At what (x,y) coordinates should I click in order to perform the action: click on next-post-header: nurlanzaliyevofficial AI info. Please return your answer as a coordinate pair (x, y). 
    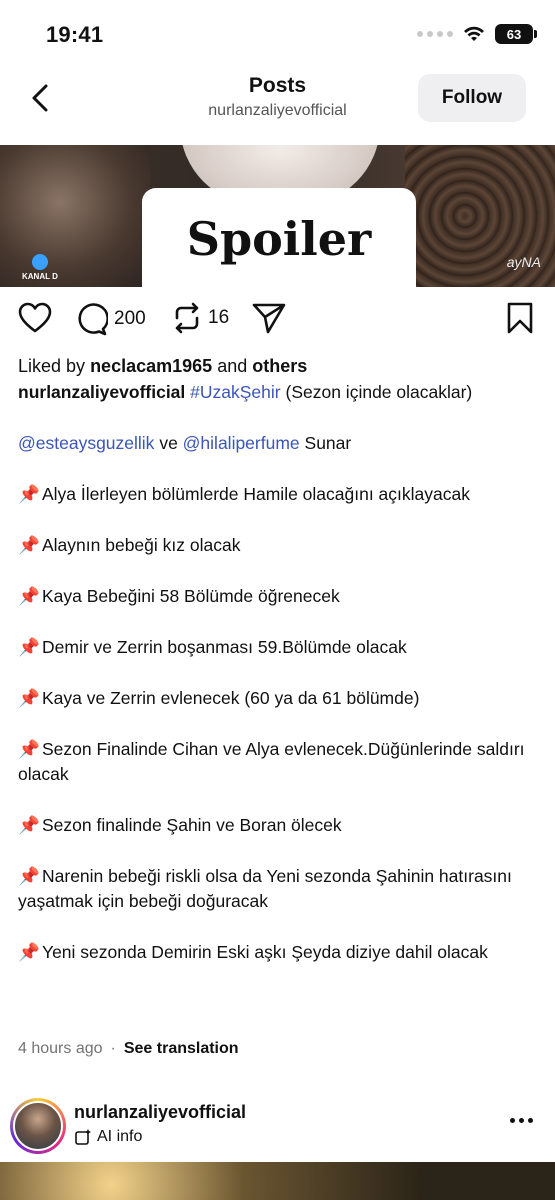
    Looking at the image, I should click on (277, 1126).